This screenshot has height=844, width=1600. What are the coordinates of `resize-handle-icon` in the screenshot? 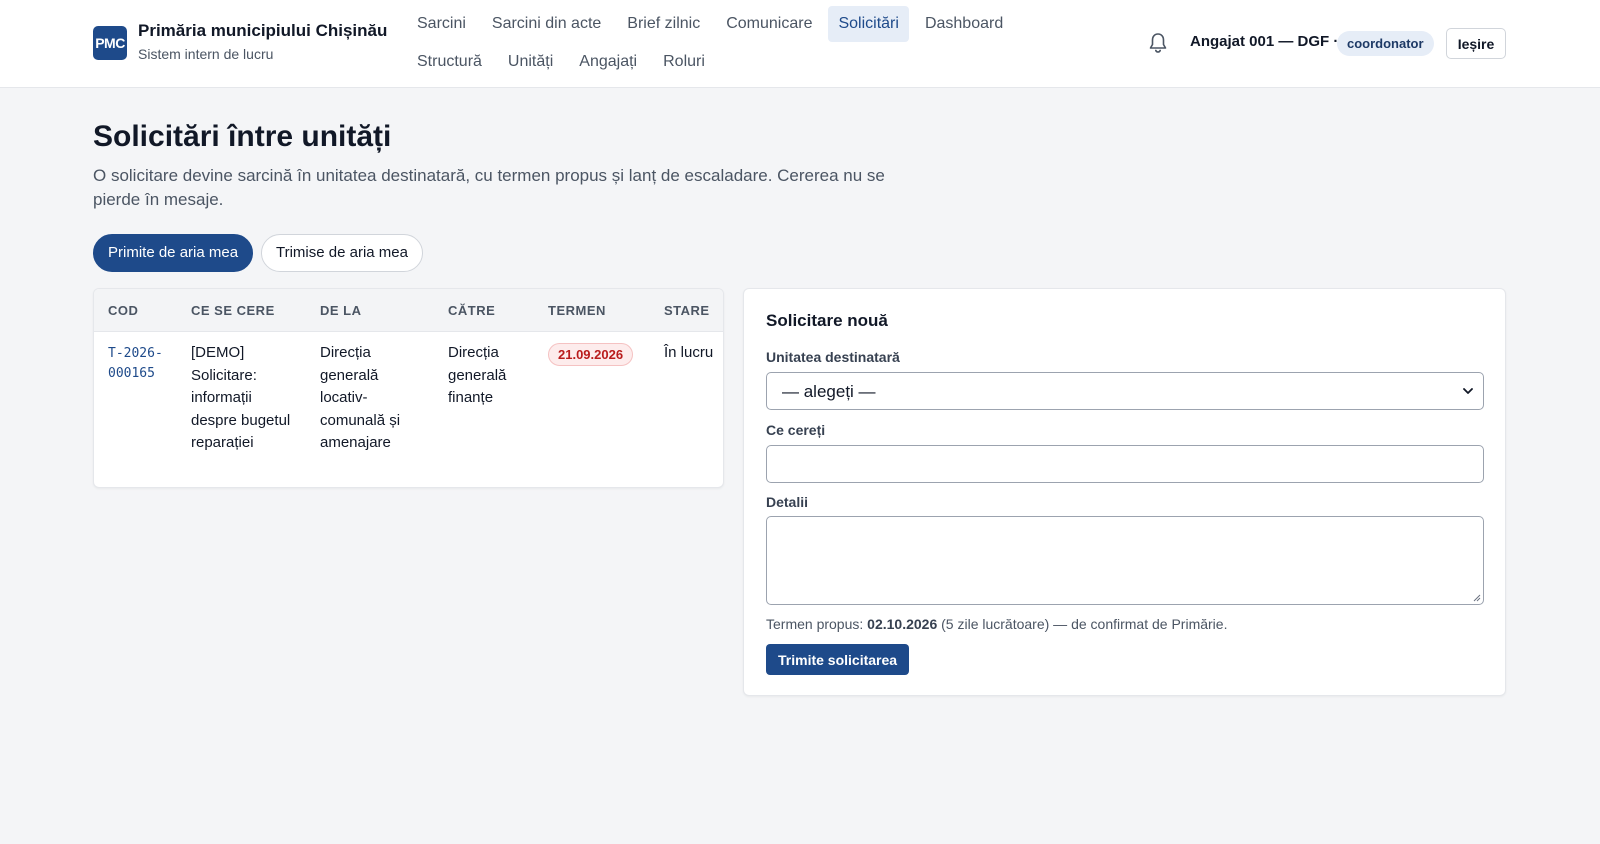 It's located at (1476, 597).